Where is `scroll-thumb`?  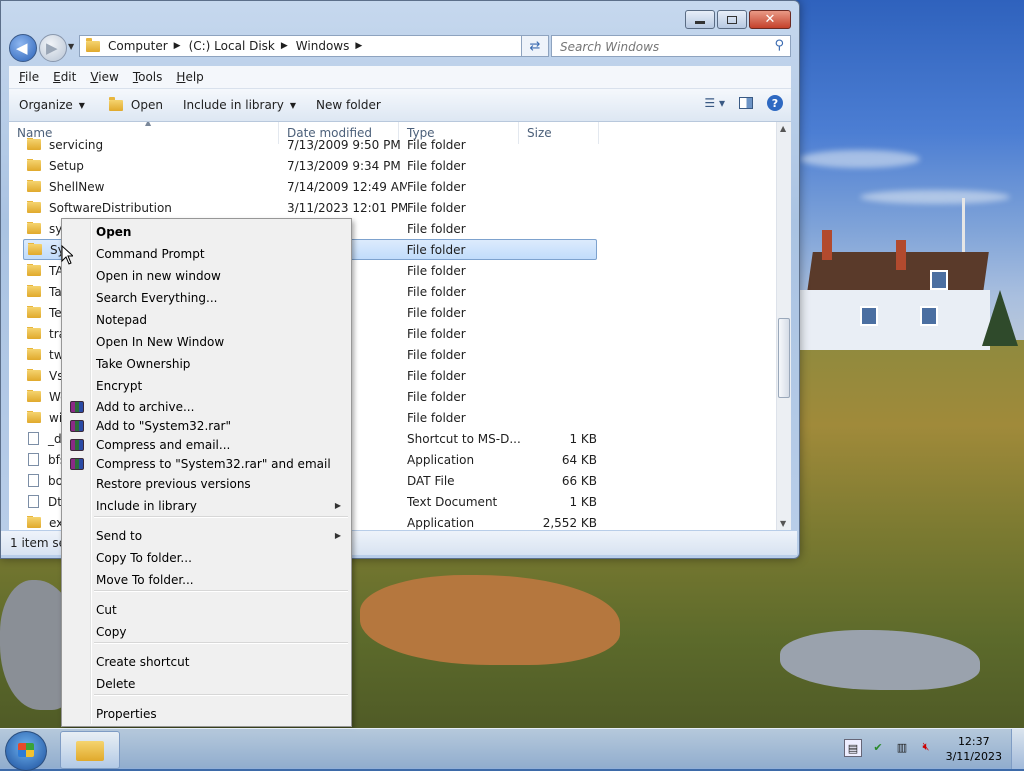
scroll-thumb is located at coordinates (784, 358).